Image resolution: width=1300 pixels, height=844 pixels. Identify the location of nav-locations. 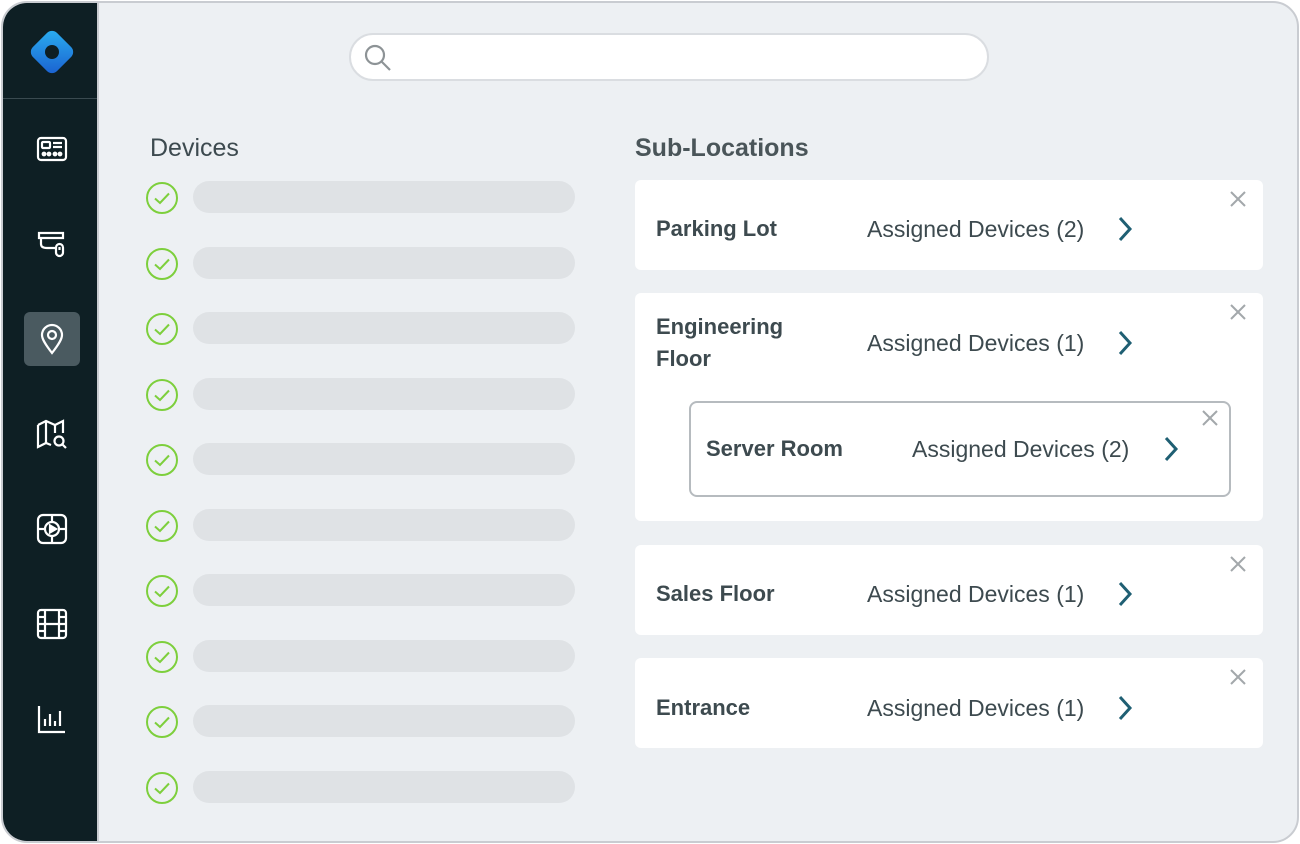
(52, 339).